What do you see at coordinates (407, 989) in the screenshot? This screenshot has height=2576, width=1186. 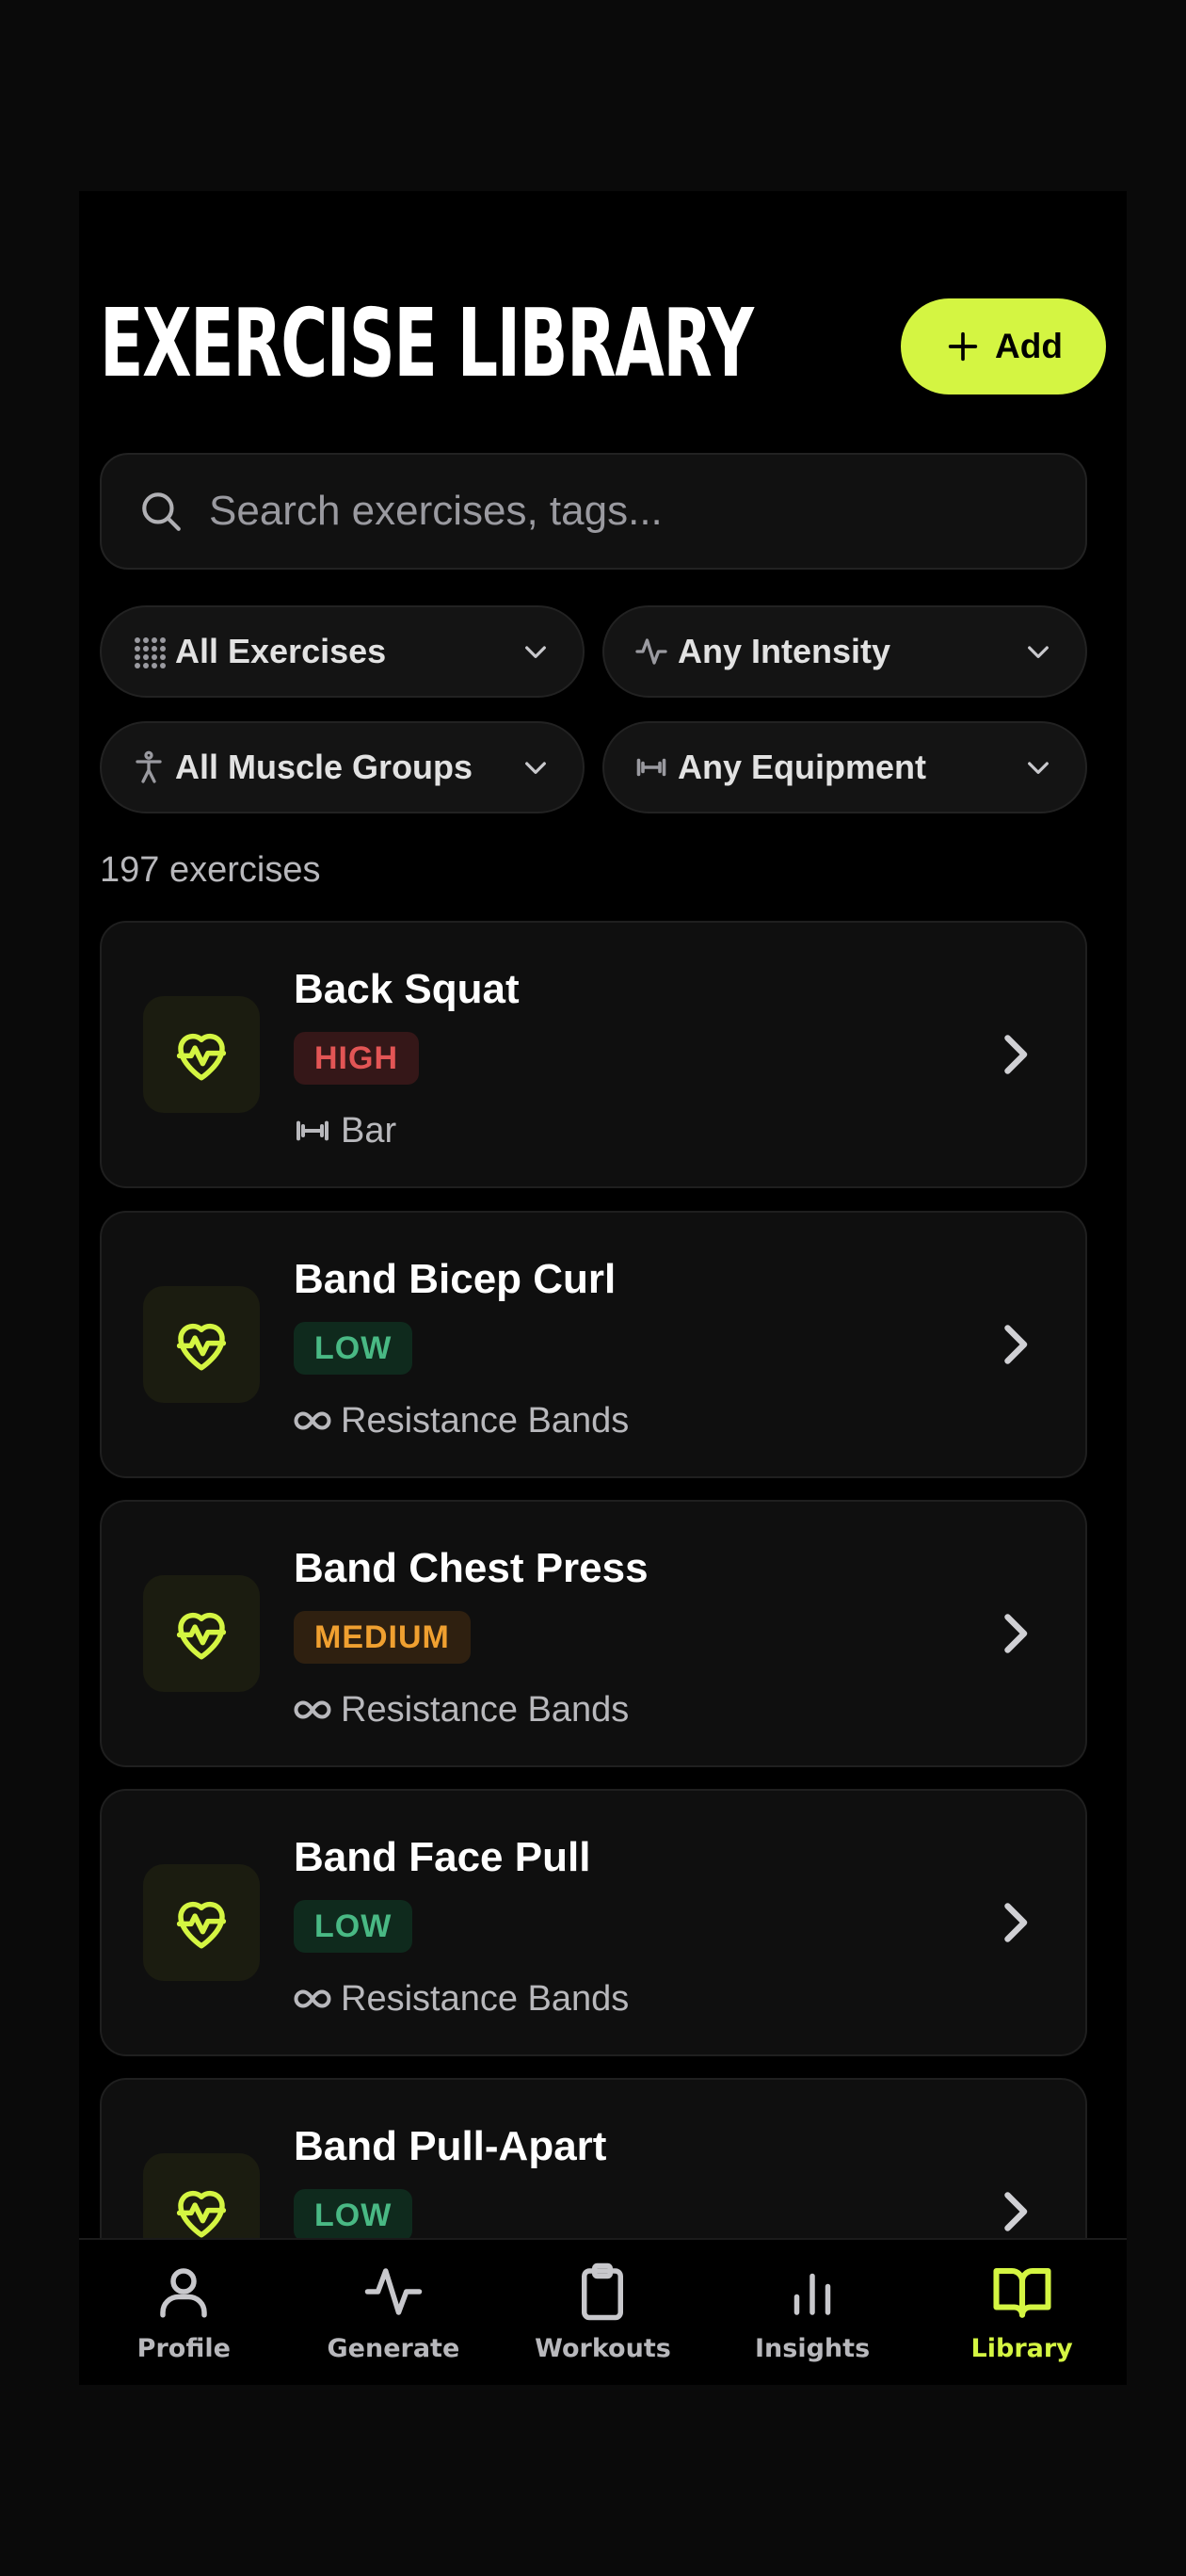 I see `exercise-name: Back Squat` at bounding box center [407, 989].